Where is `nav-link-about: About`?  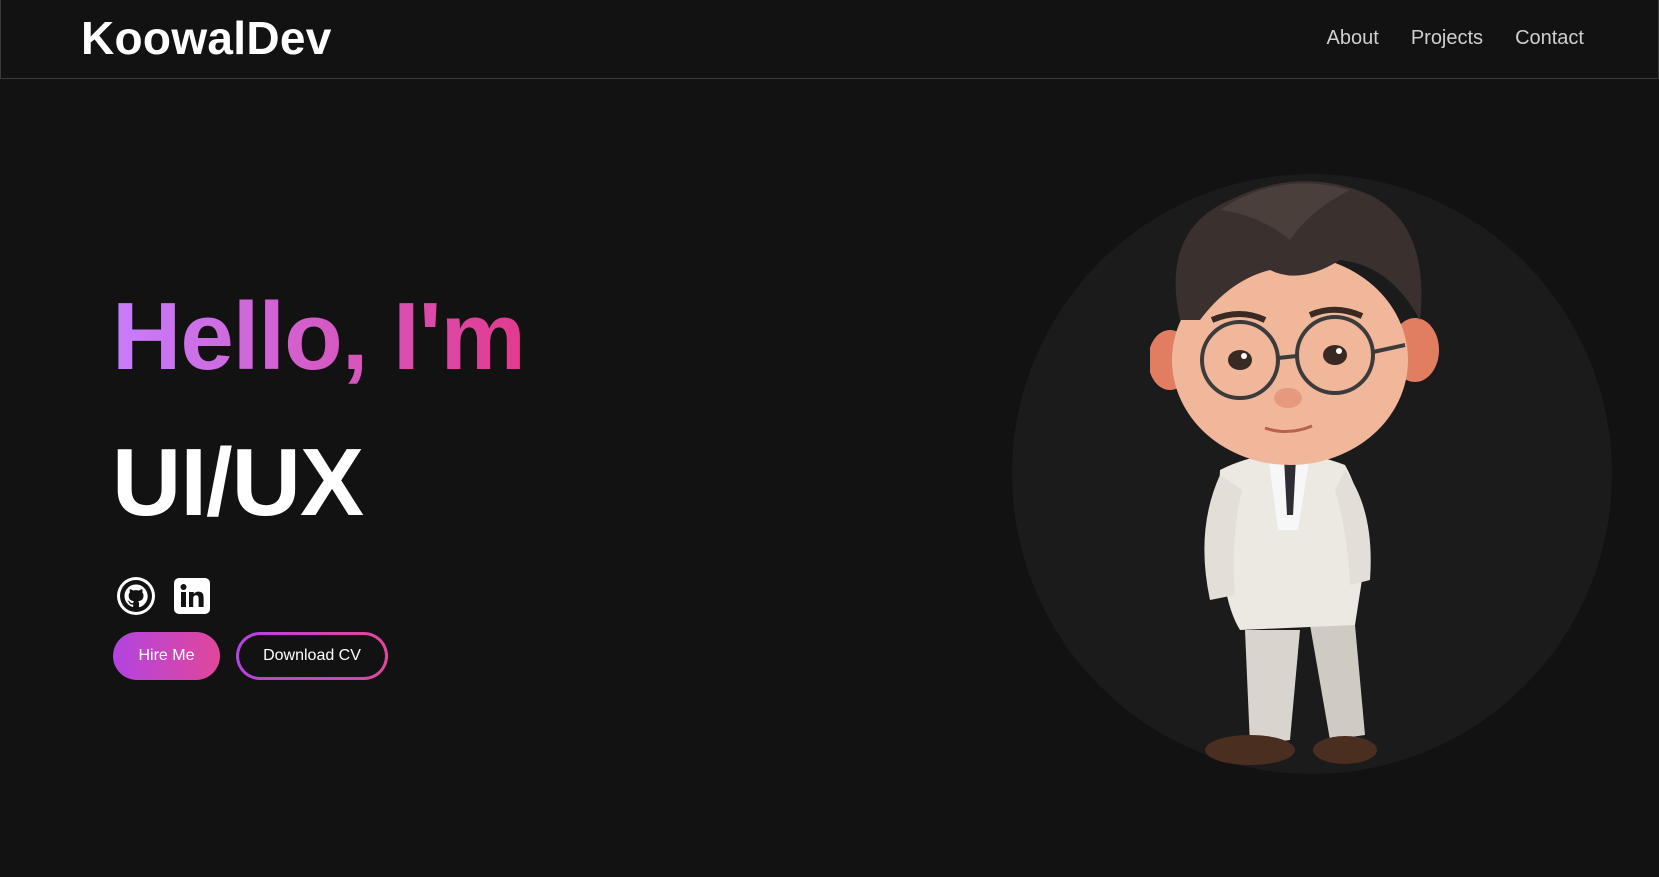
nav-link-about: About is located at coordinates (1353, 38).